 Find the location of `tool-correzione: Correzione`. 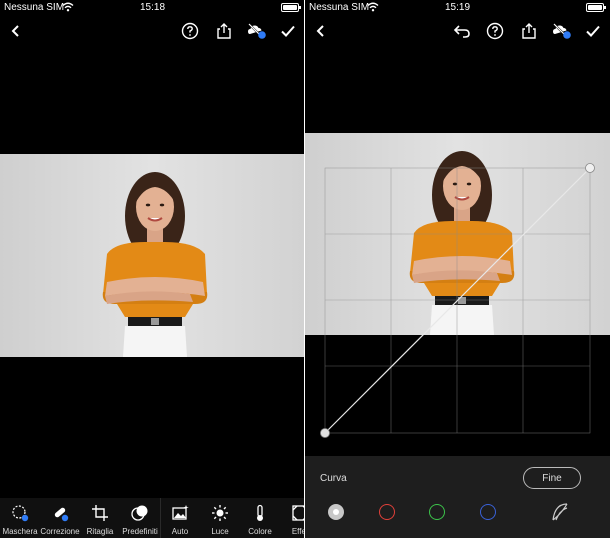

tool-correzione: Correzione is located at coordinates (60, 518).